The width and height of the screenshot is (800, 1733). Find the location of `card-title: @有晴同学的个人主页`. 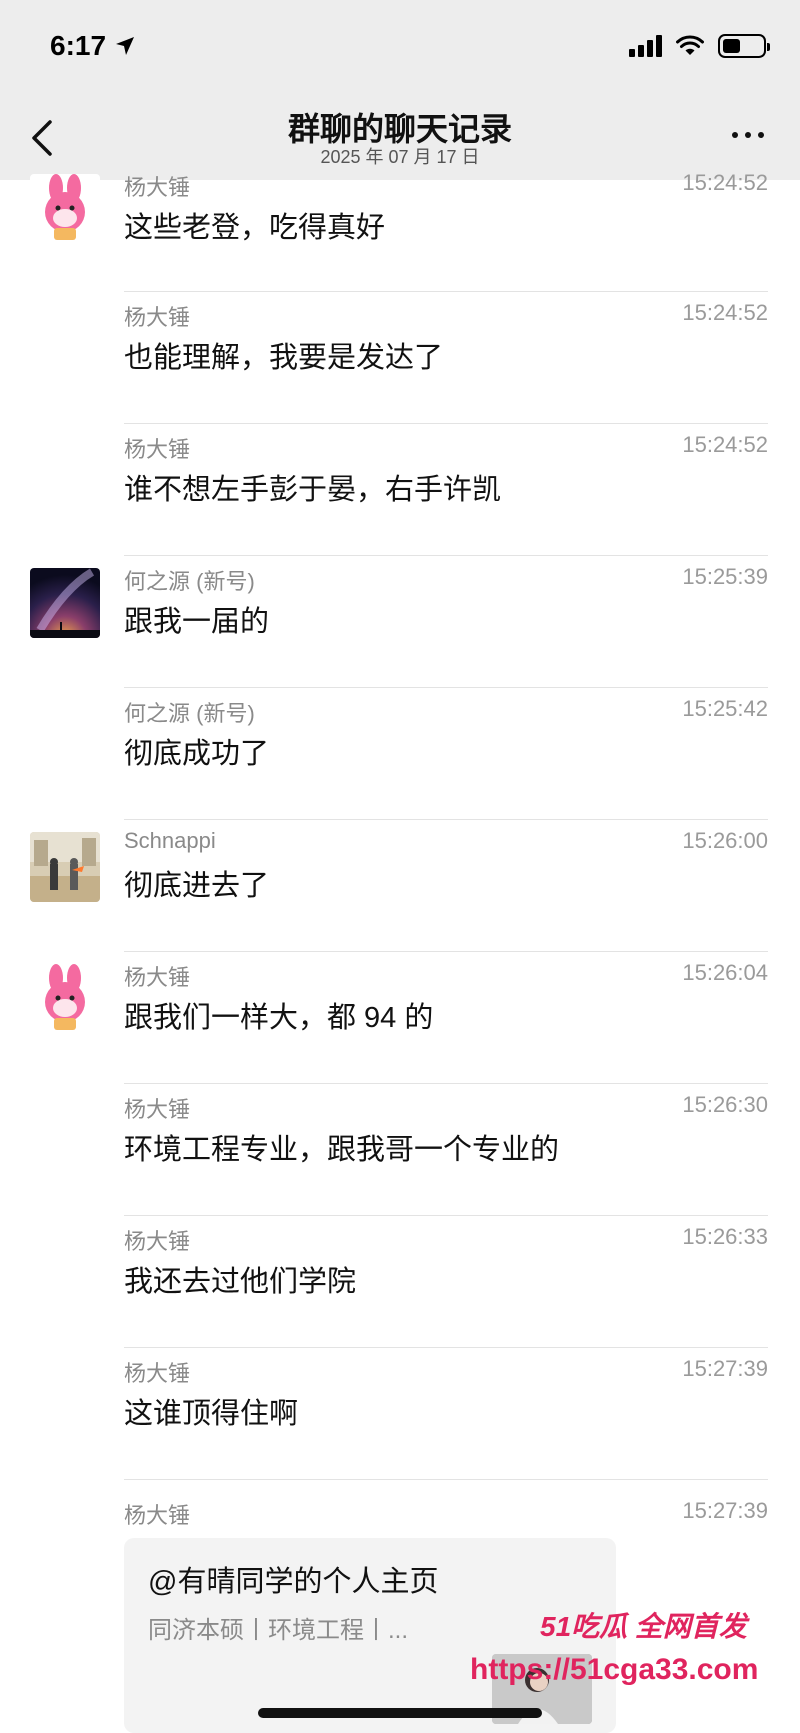

card-title: @有晴同学的个人主页 is located at coordinates (293, 1582).